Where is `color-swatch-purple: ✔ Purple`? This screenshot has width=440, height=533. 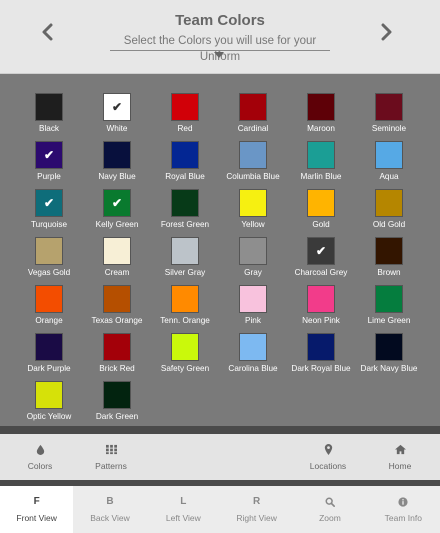
color-swatch-purple: ✔ Purple is located at coordinates (49, 165).